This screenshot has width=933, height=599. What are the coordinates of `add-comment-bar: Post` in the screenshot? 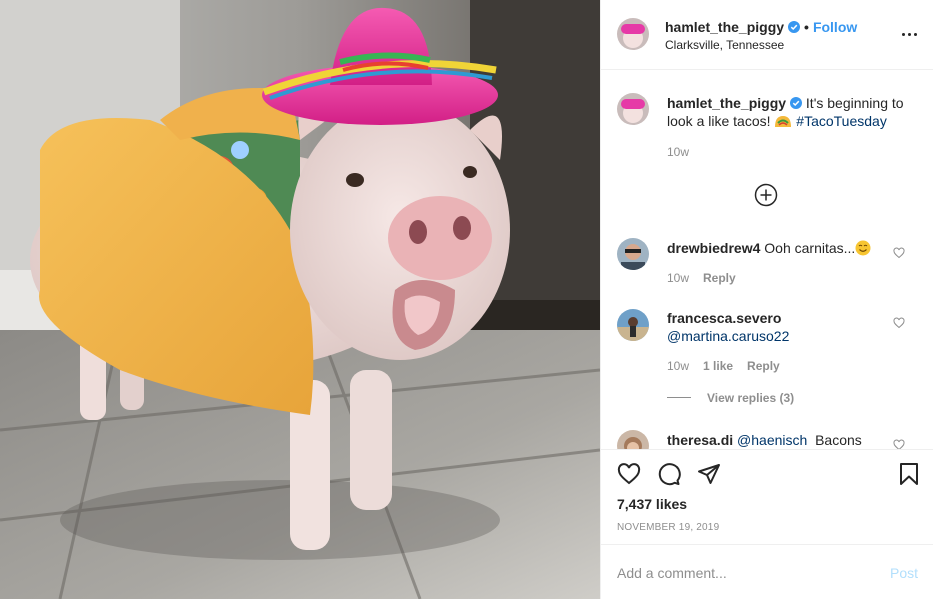 It's located at (767, 571).